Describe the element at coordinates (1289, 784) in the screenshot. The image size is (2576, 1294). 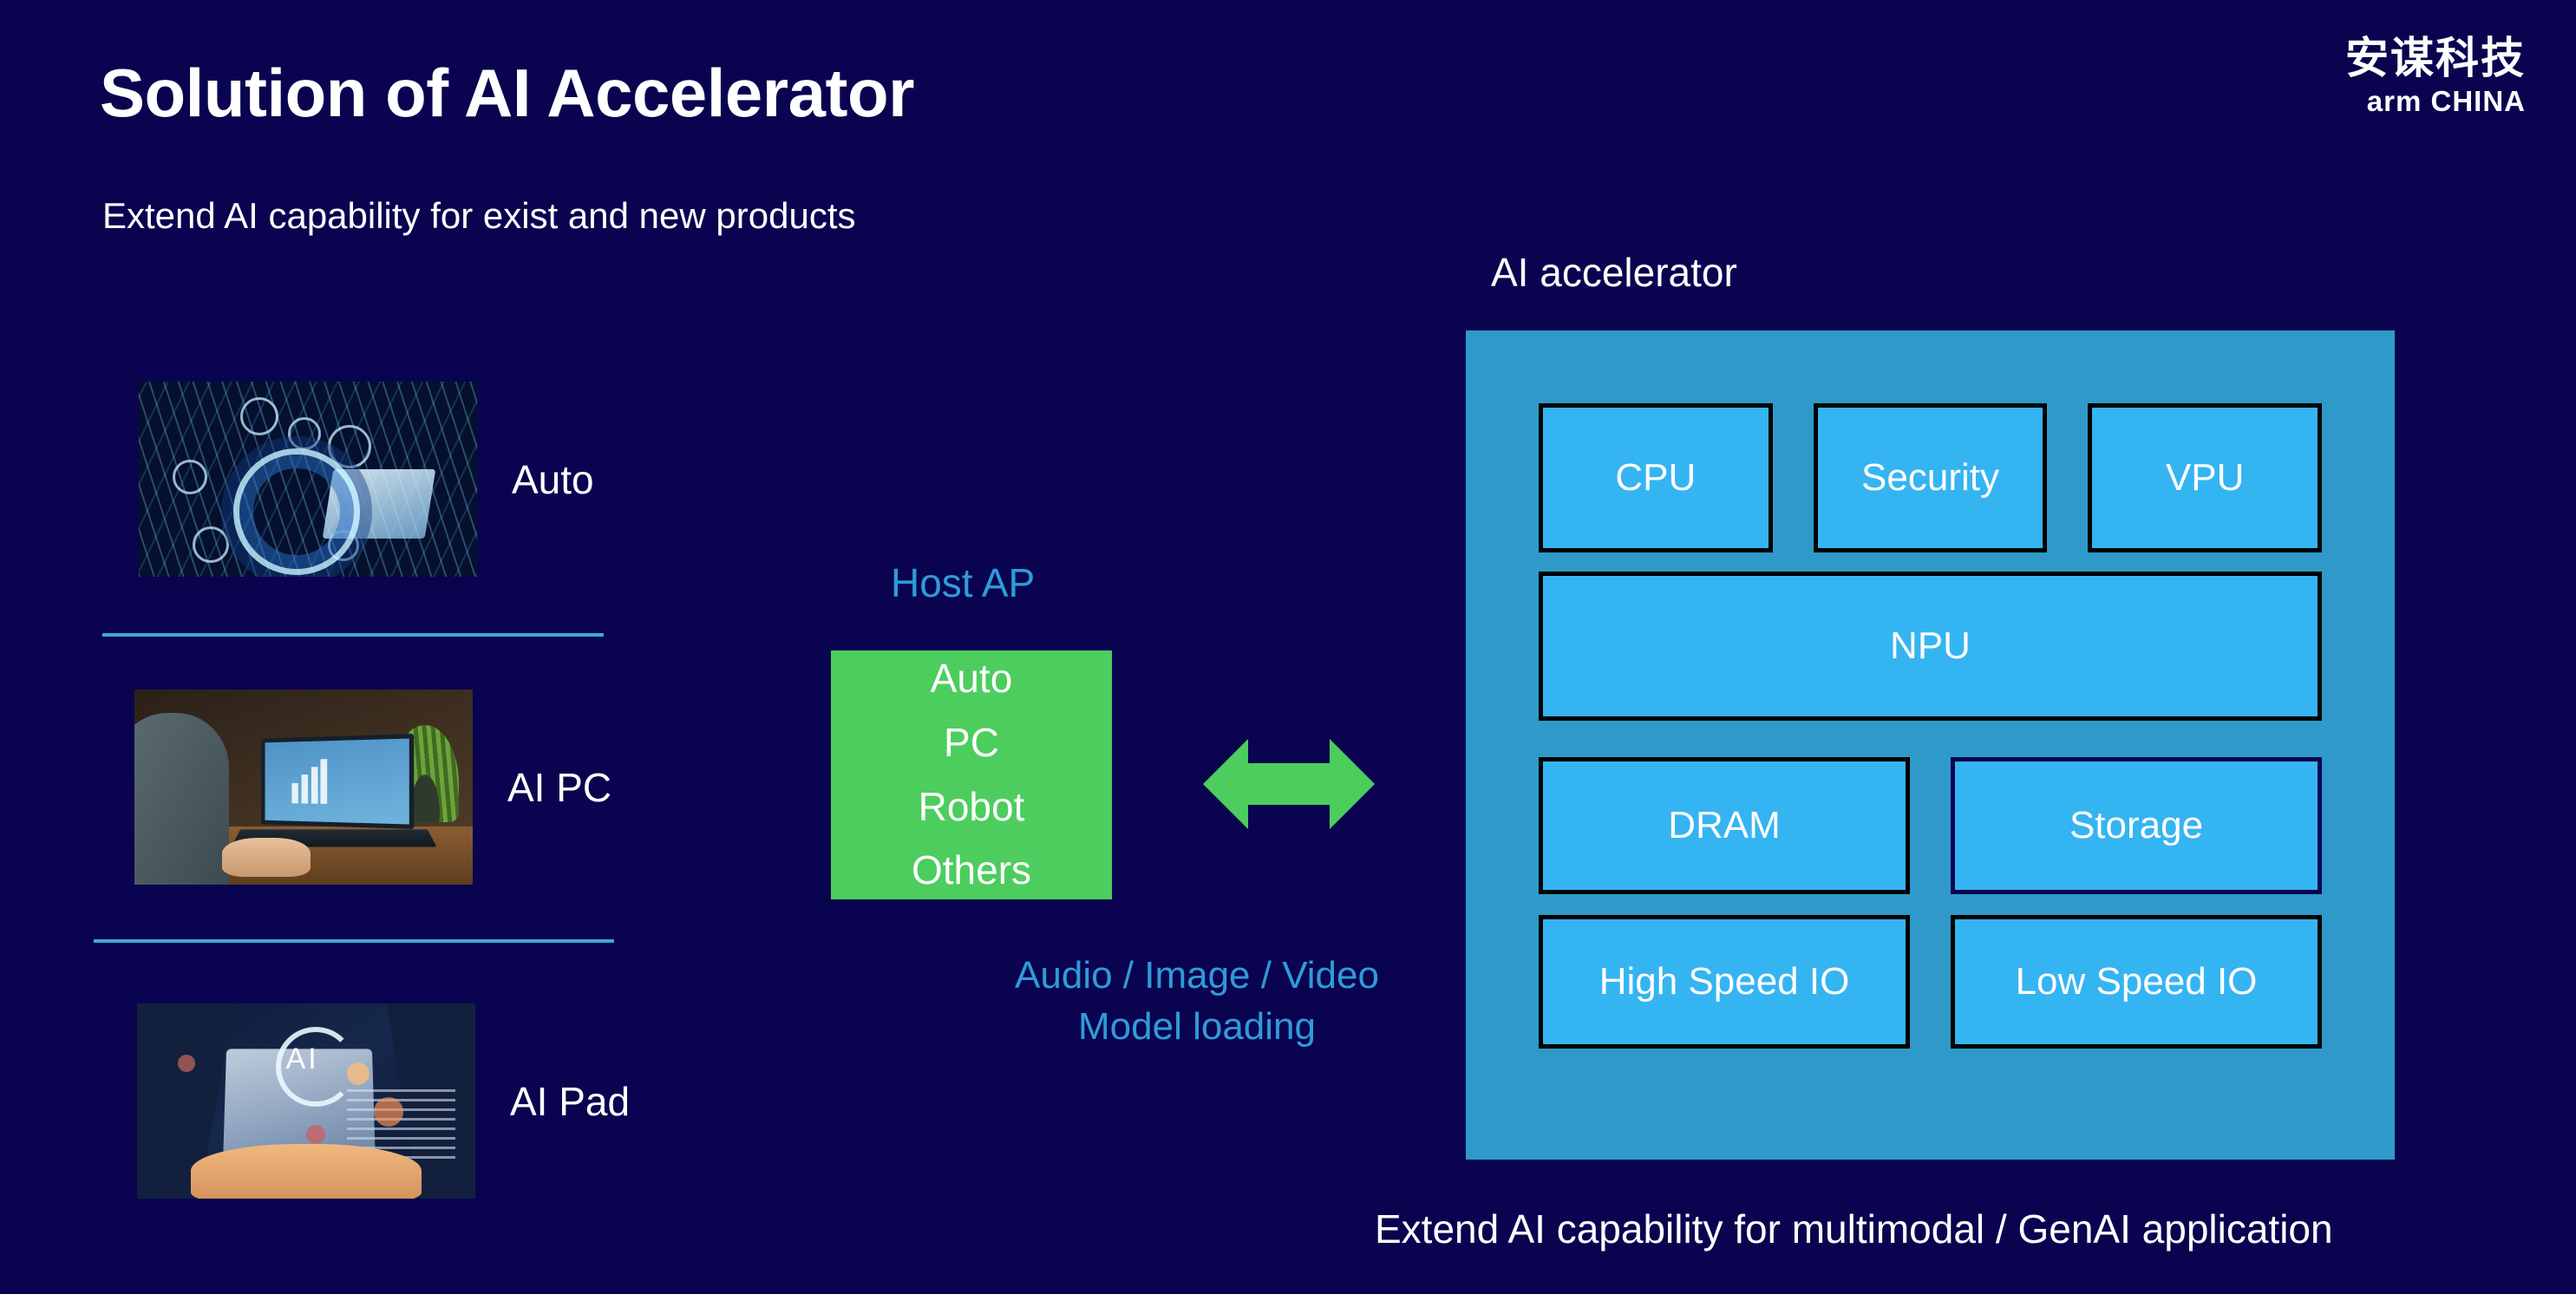
I see `bidirectional-arrow-icon` at that location.